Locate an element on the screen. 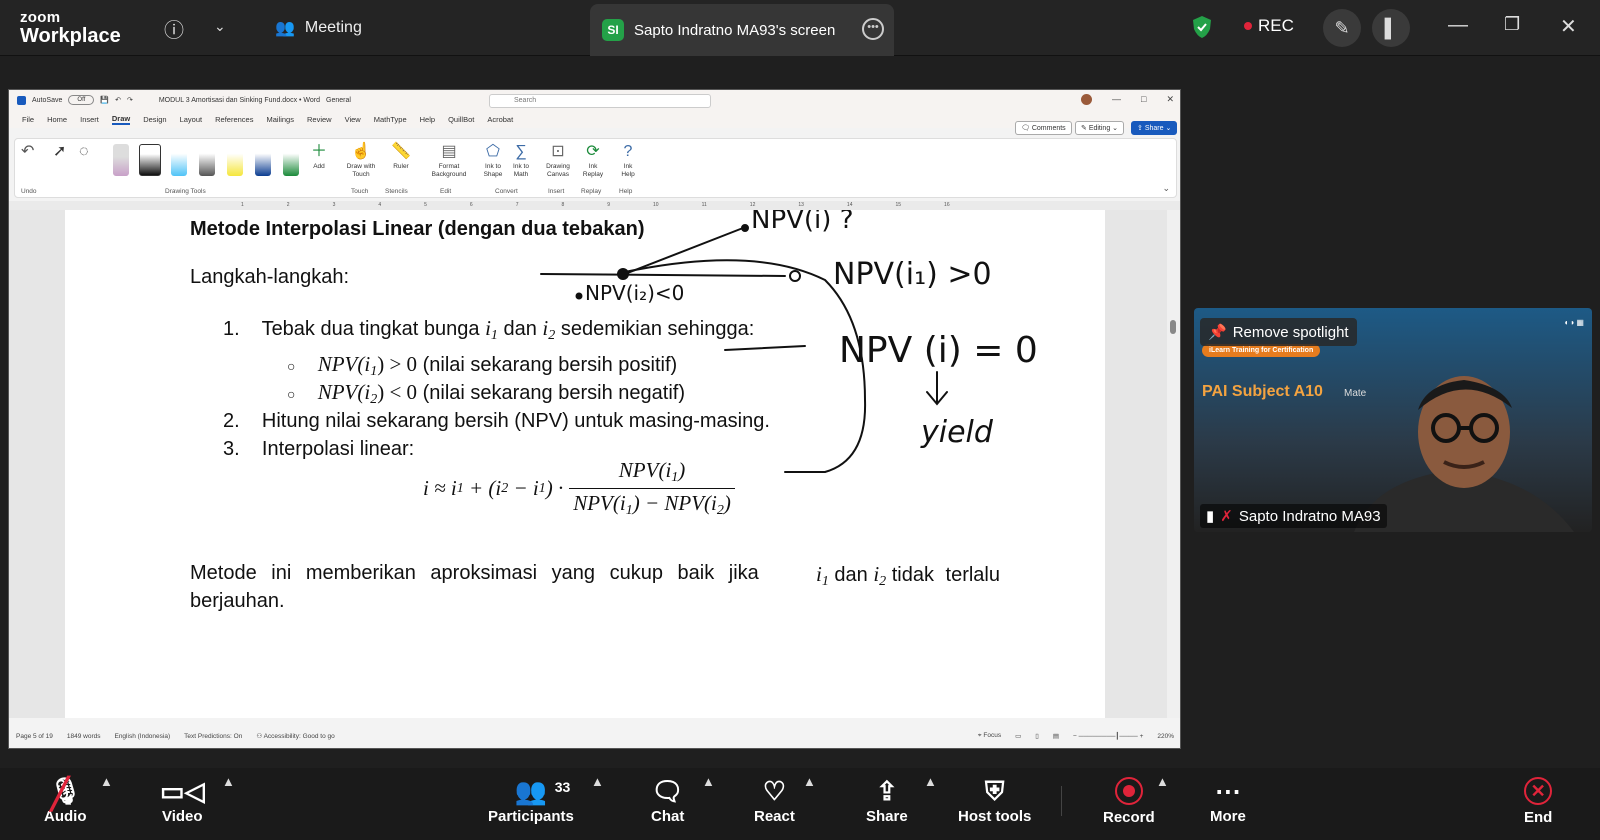 The height and width of the screenshot is (840, 1600). web-layout-icon: ▤ is located at coordinates (1056, 736).